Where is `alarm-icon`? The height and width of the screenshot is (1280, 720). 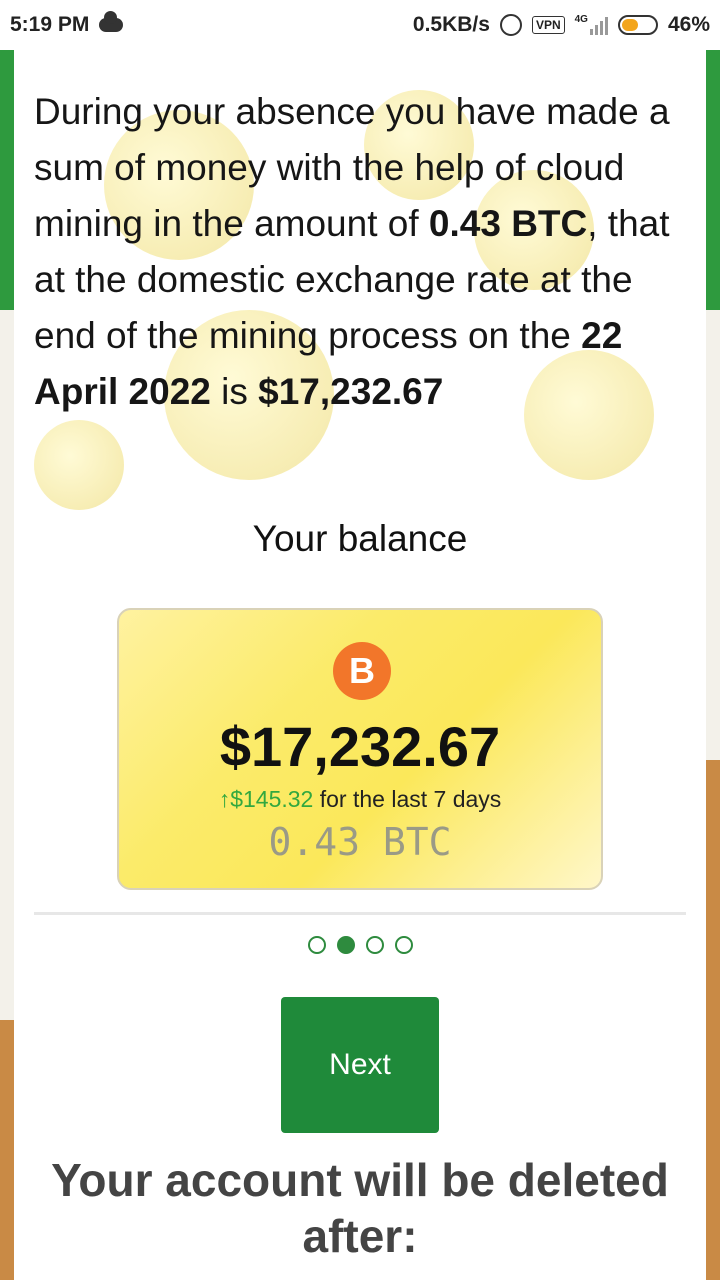 alarm-icon is located at coordinates (510, 25).